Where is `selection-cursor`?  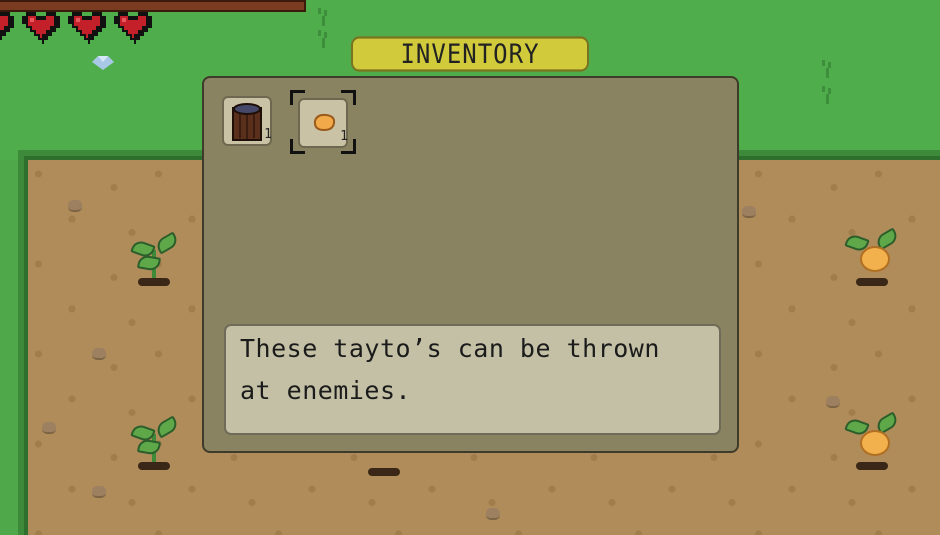 selection-cursor is located at coordinates (323, 122).